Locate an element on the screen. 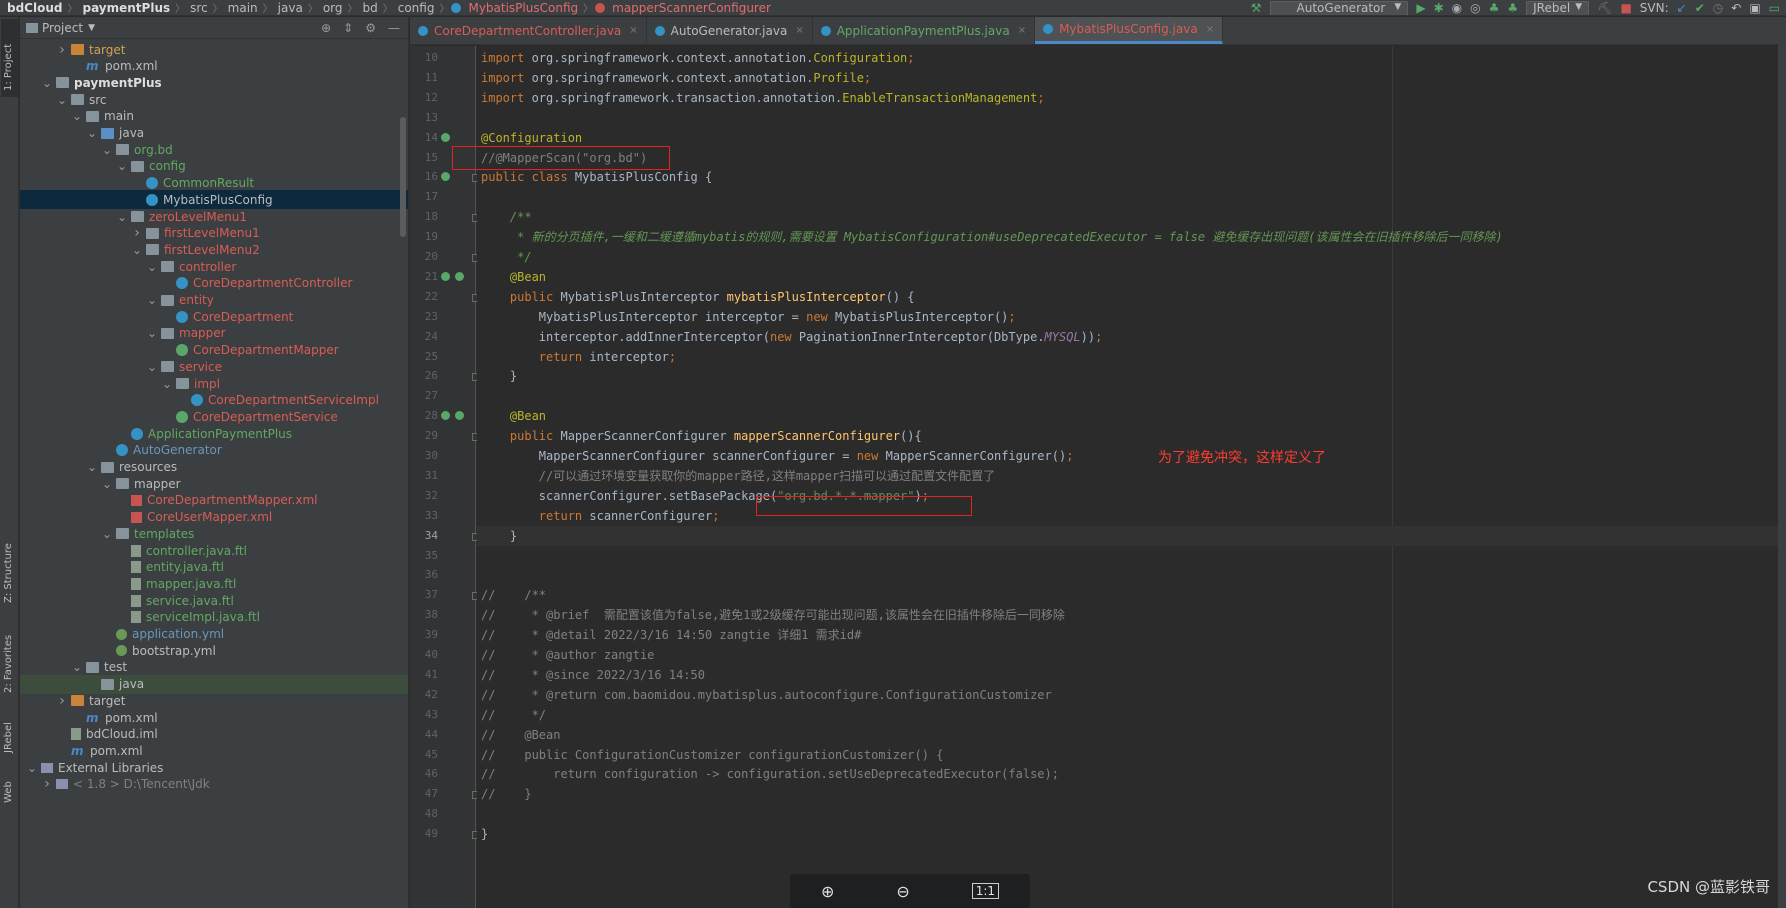 This screenshot has width=1786, height=908. tool-tab-favorites: 2: Favorites is located at coordinates (9, 657).